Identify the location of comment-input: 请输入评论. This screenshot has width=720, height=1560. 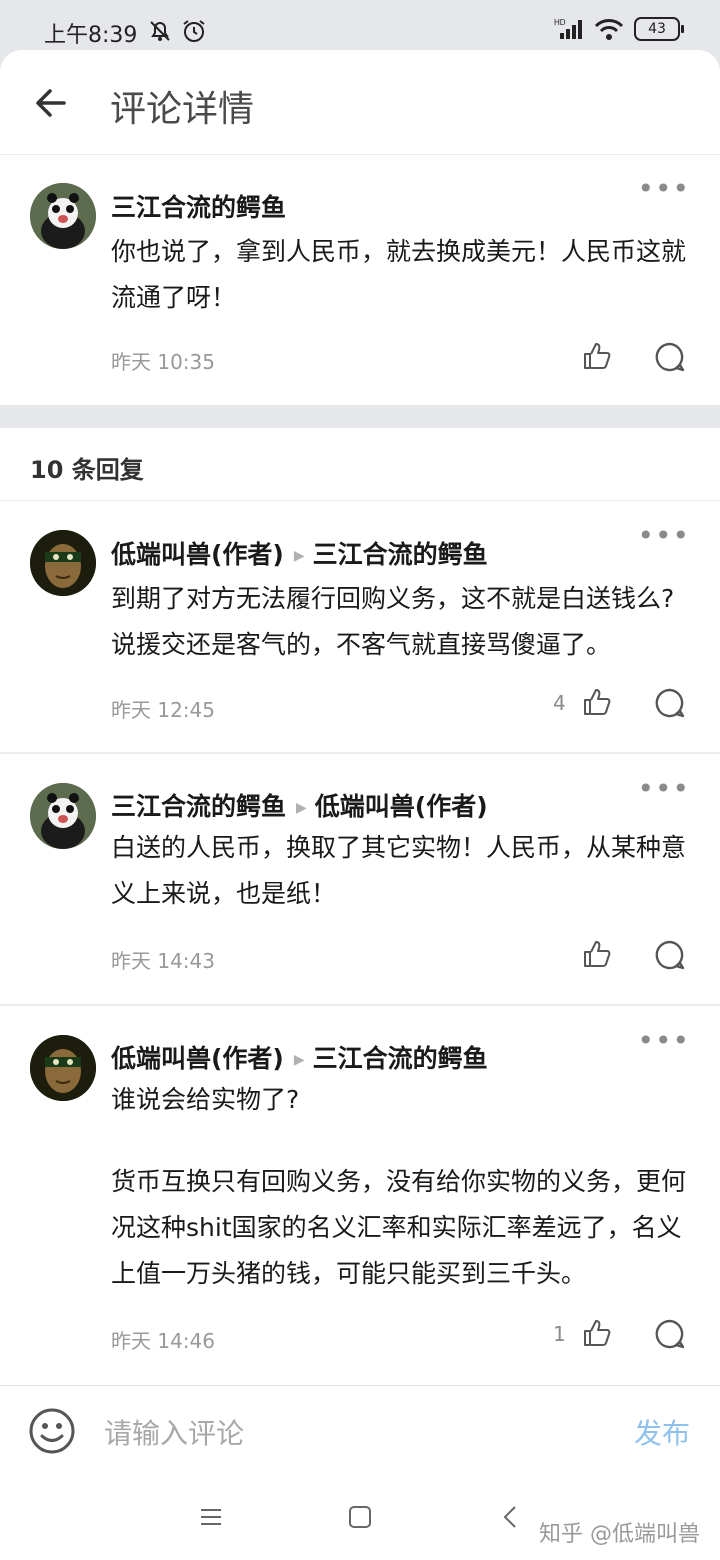
(174, 1432).